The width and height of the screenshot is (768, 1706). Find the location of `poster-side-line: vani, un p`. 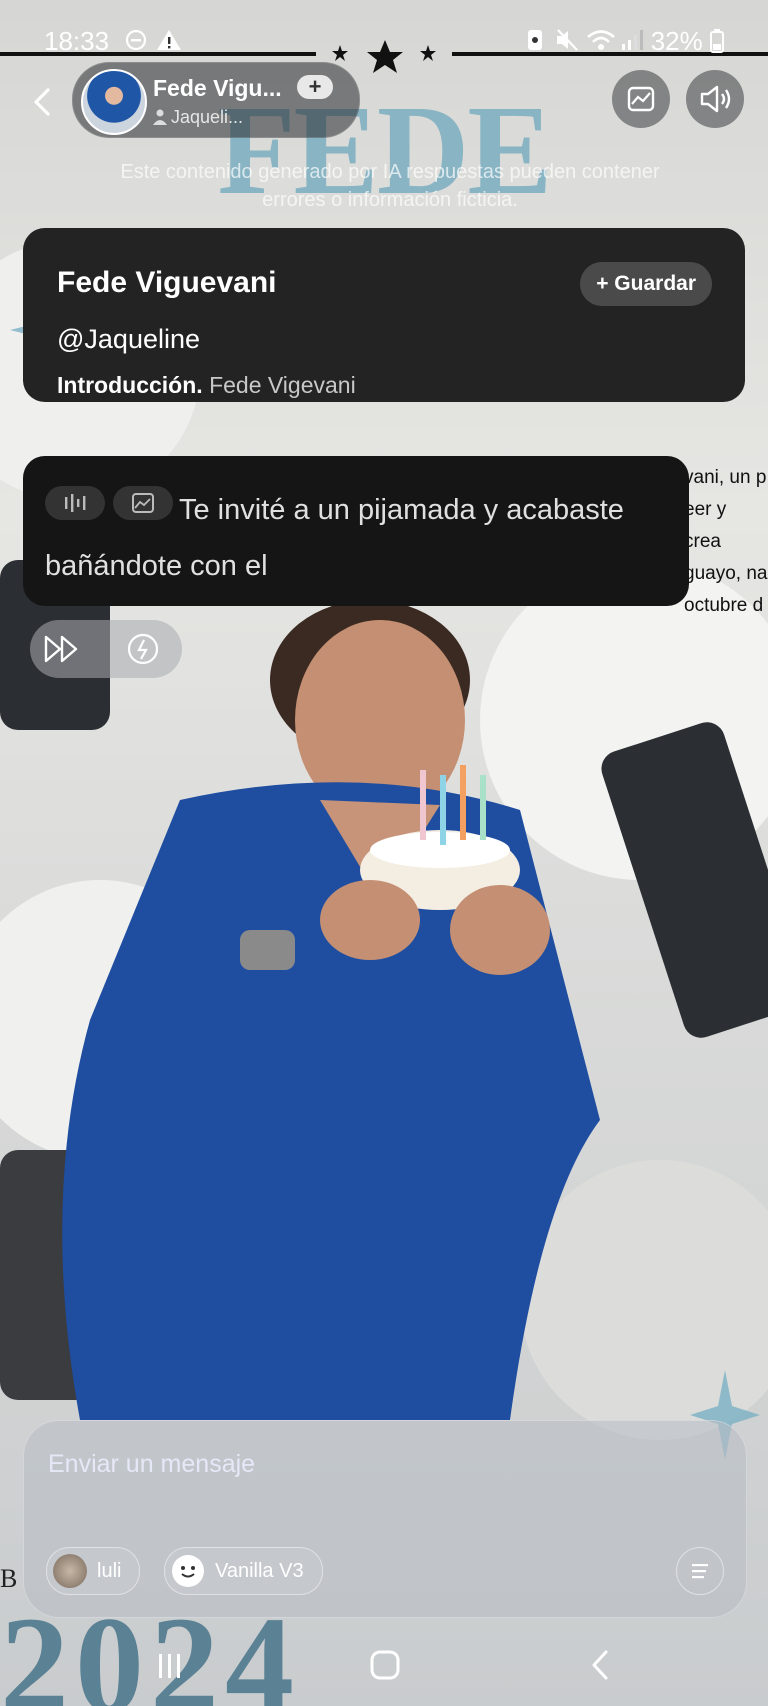

poster-side-line: vani, un p is located at coordinates (725, 477).